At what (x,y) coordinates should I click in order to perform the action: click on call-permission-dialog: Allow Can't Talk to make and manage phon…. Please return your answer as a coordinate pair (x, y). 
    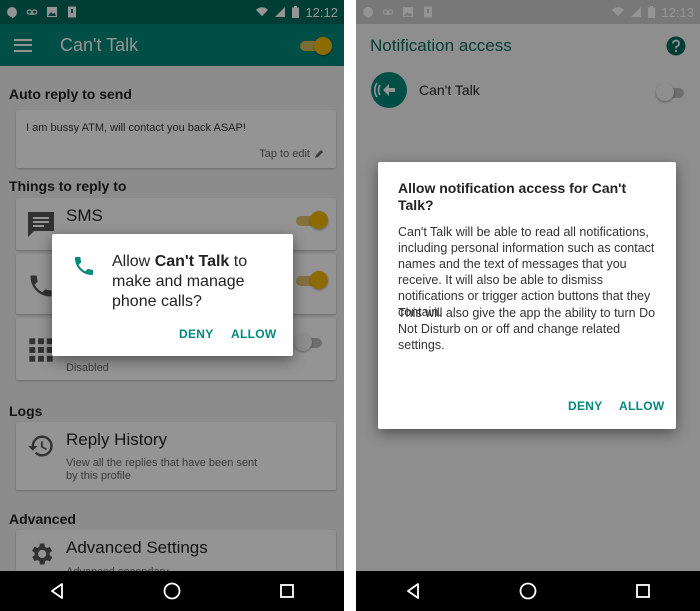
    Looking at the image, I should click on (172, 295).